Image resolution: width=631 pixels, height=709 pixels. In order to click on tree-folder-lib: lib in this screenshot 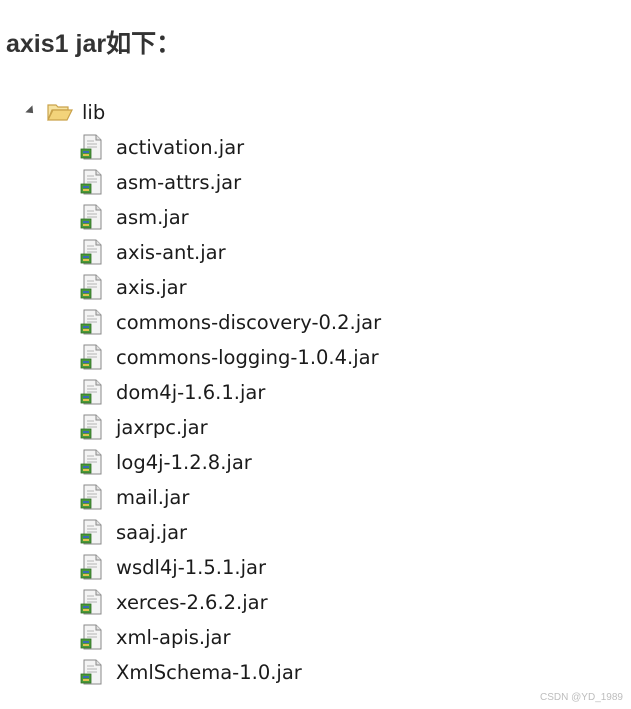, I will do `click(63, 112)`.